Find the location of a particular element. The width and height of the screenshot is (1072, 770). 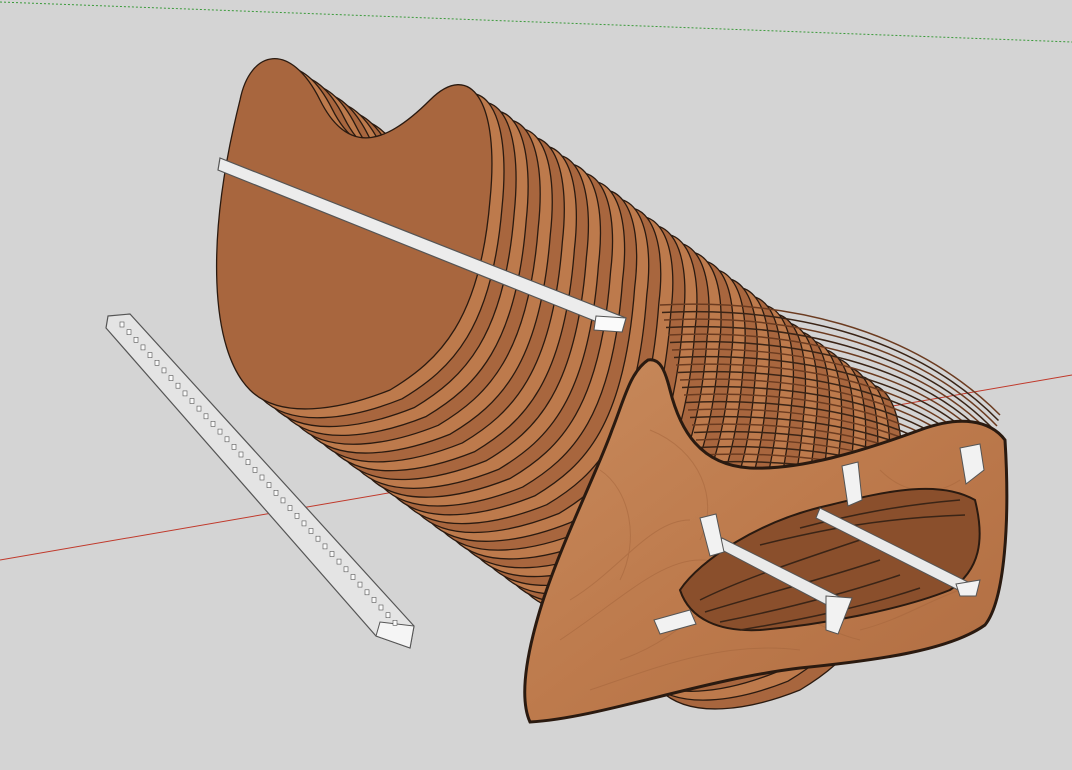

green-axis-line is located at coordinates (536, 22).